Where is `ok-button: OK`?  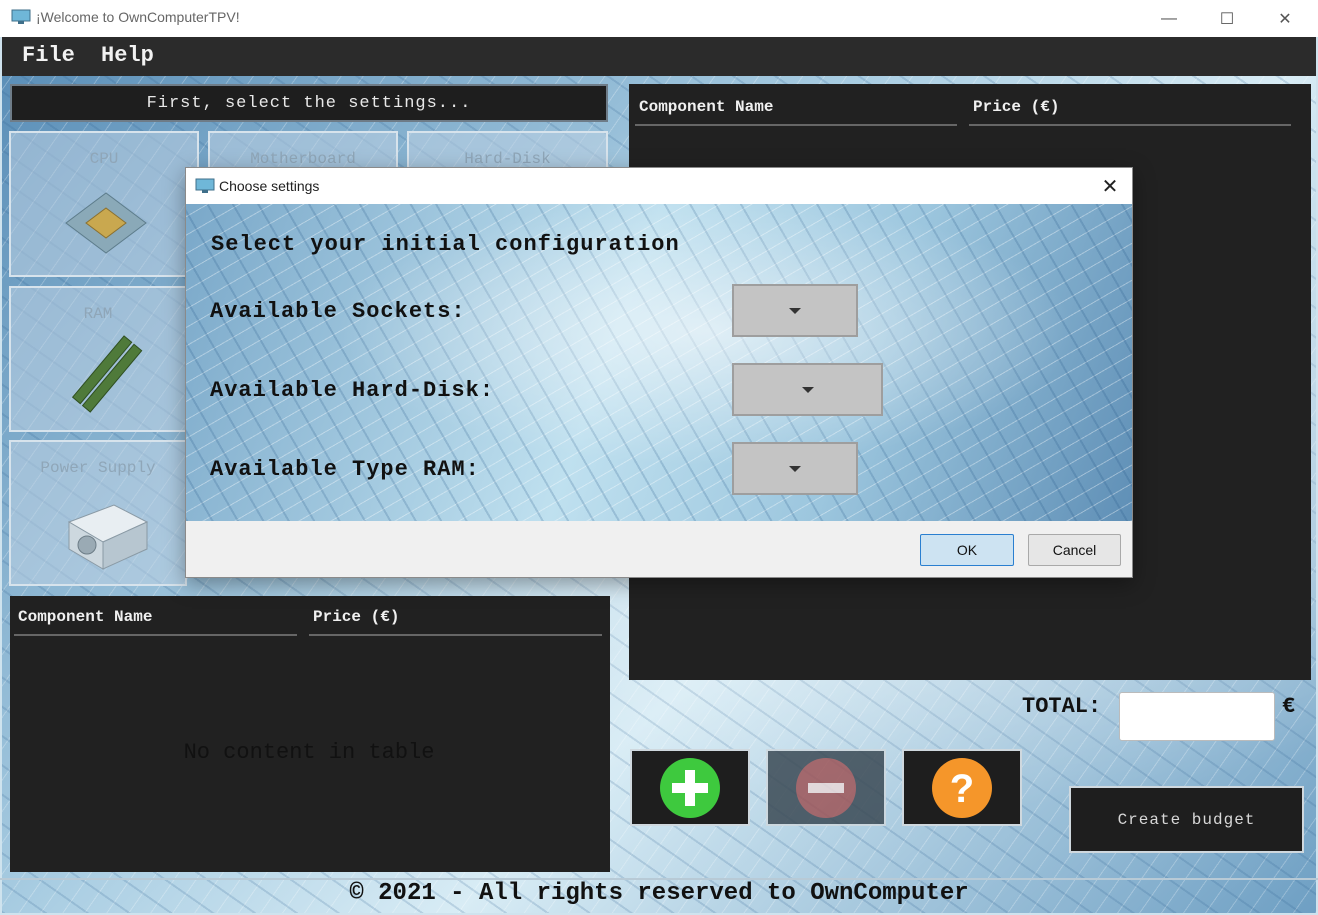 ok-button: OK is located at coordinates (967, 550).